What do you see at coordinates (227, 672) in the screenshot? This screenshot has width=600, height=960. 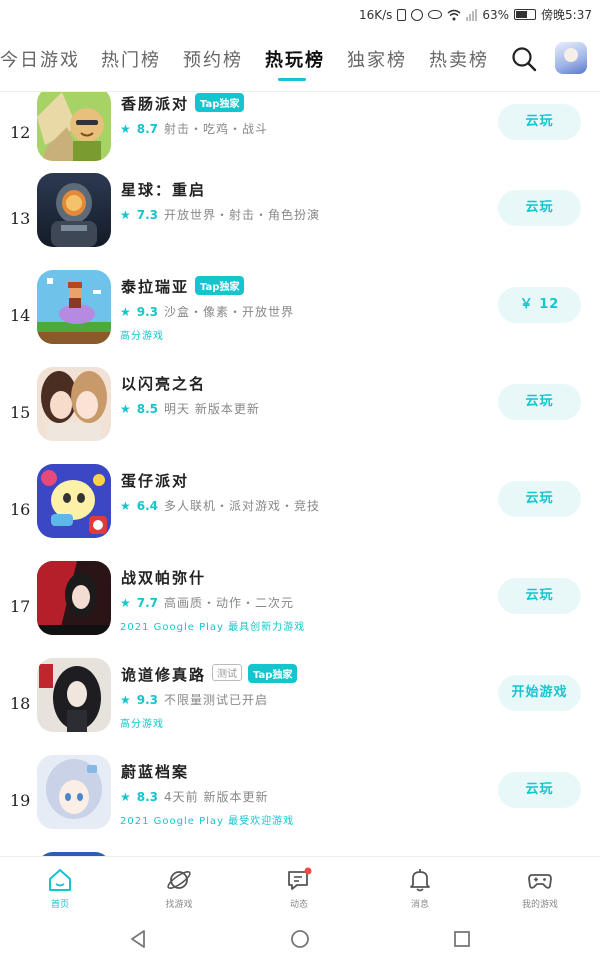 I see `test-badge: 测试` at bounding box center [227, 672].